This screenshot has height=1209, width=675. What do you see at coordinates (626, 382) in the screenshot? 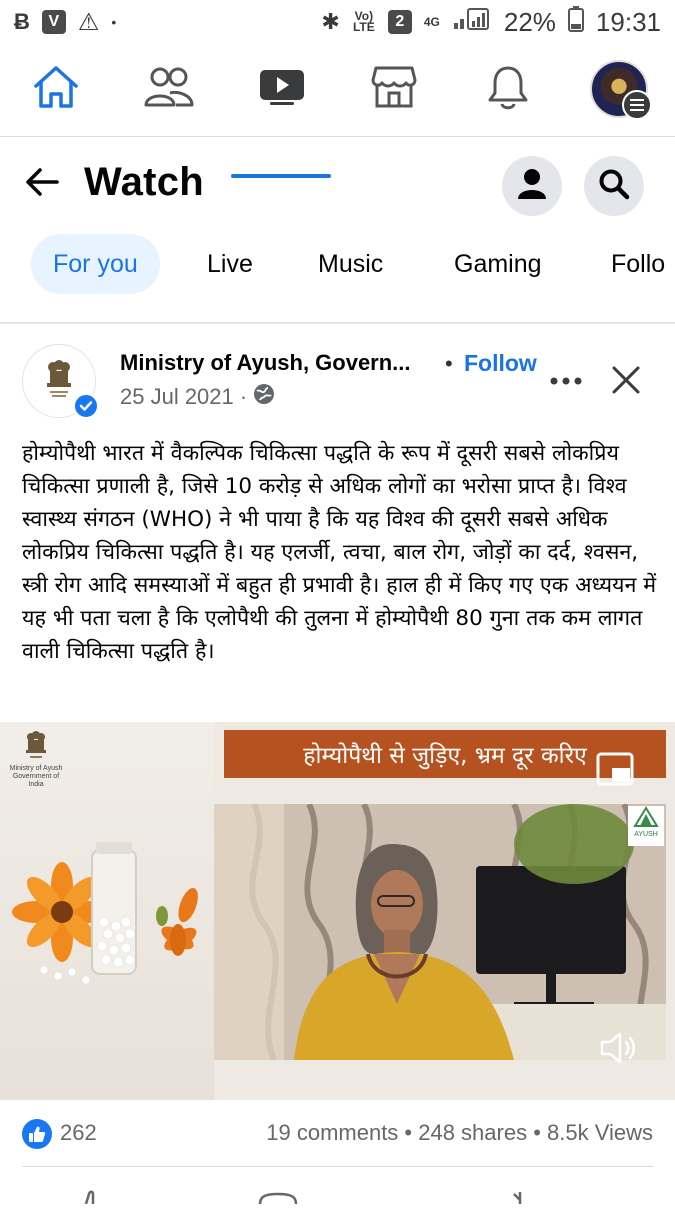
I see `close-icon` at bounding box center [626, 382].